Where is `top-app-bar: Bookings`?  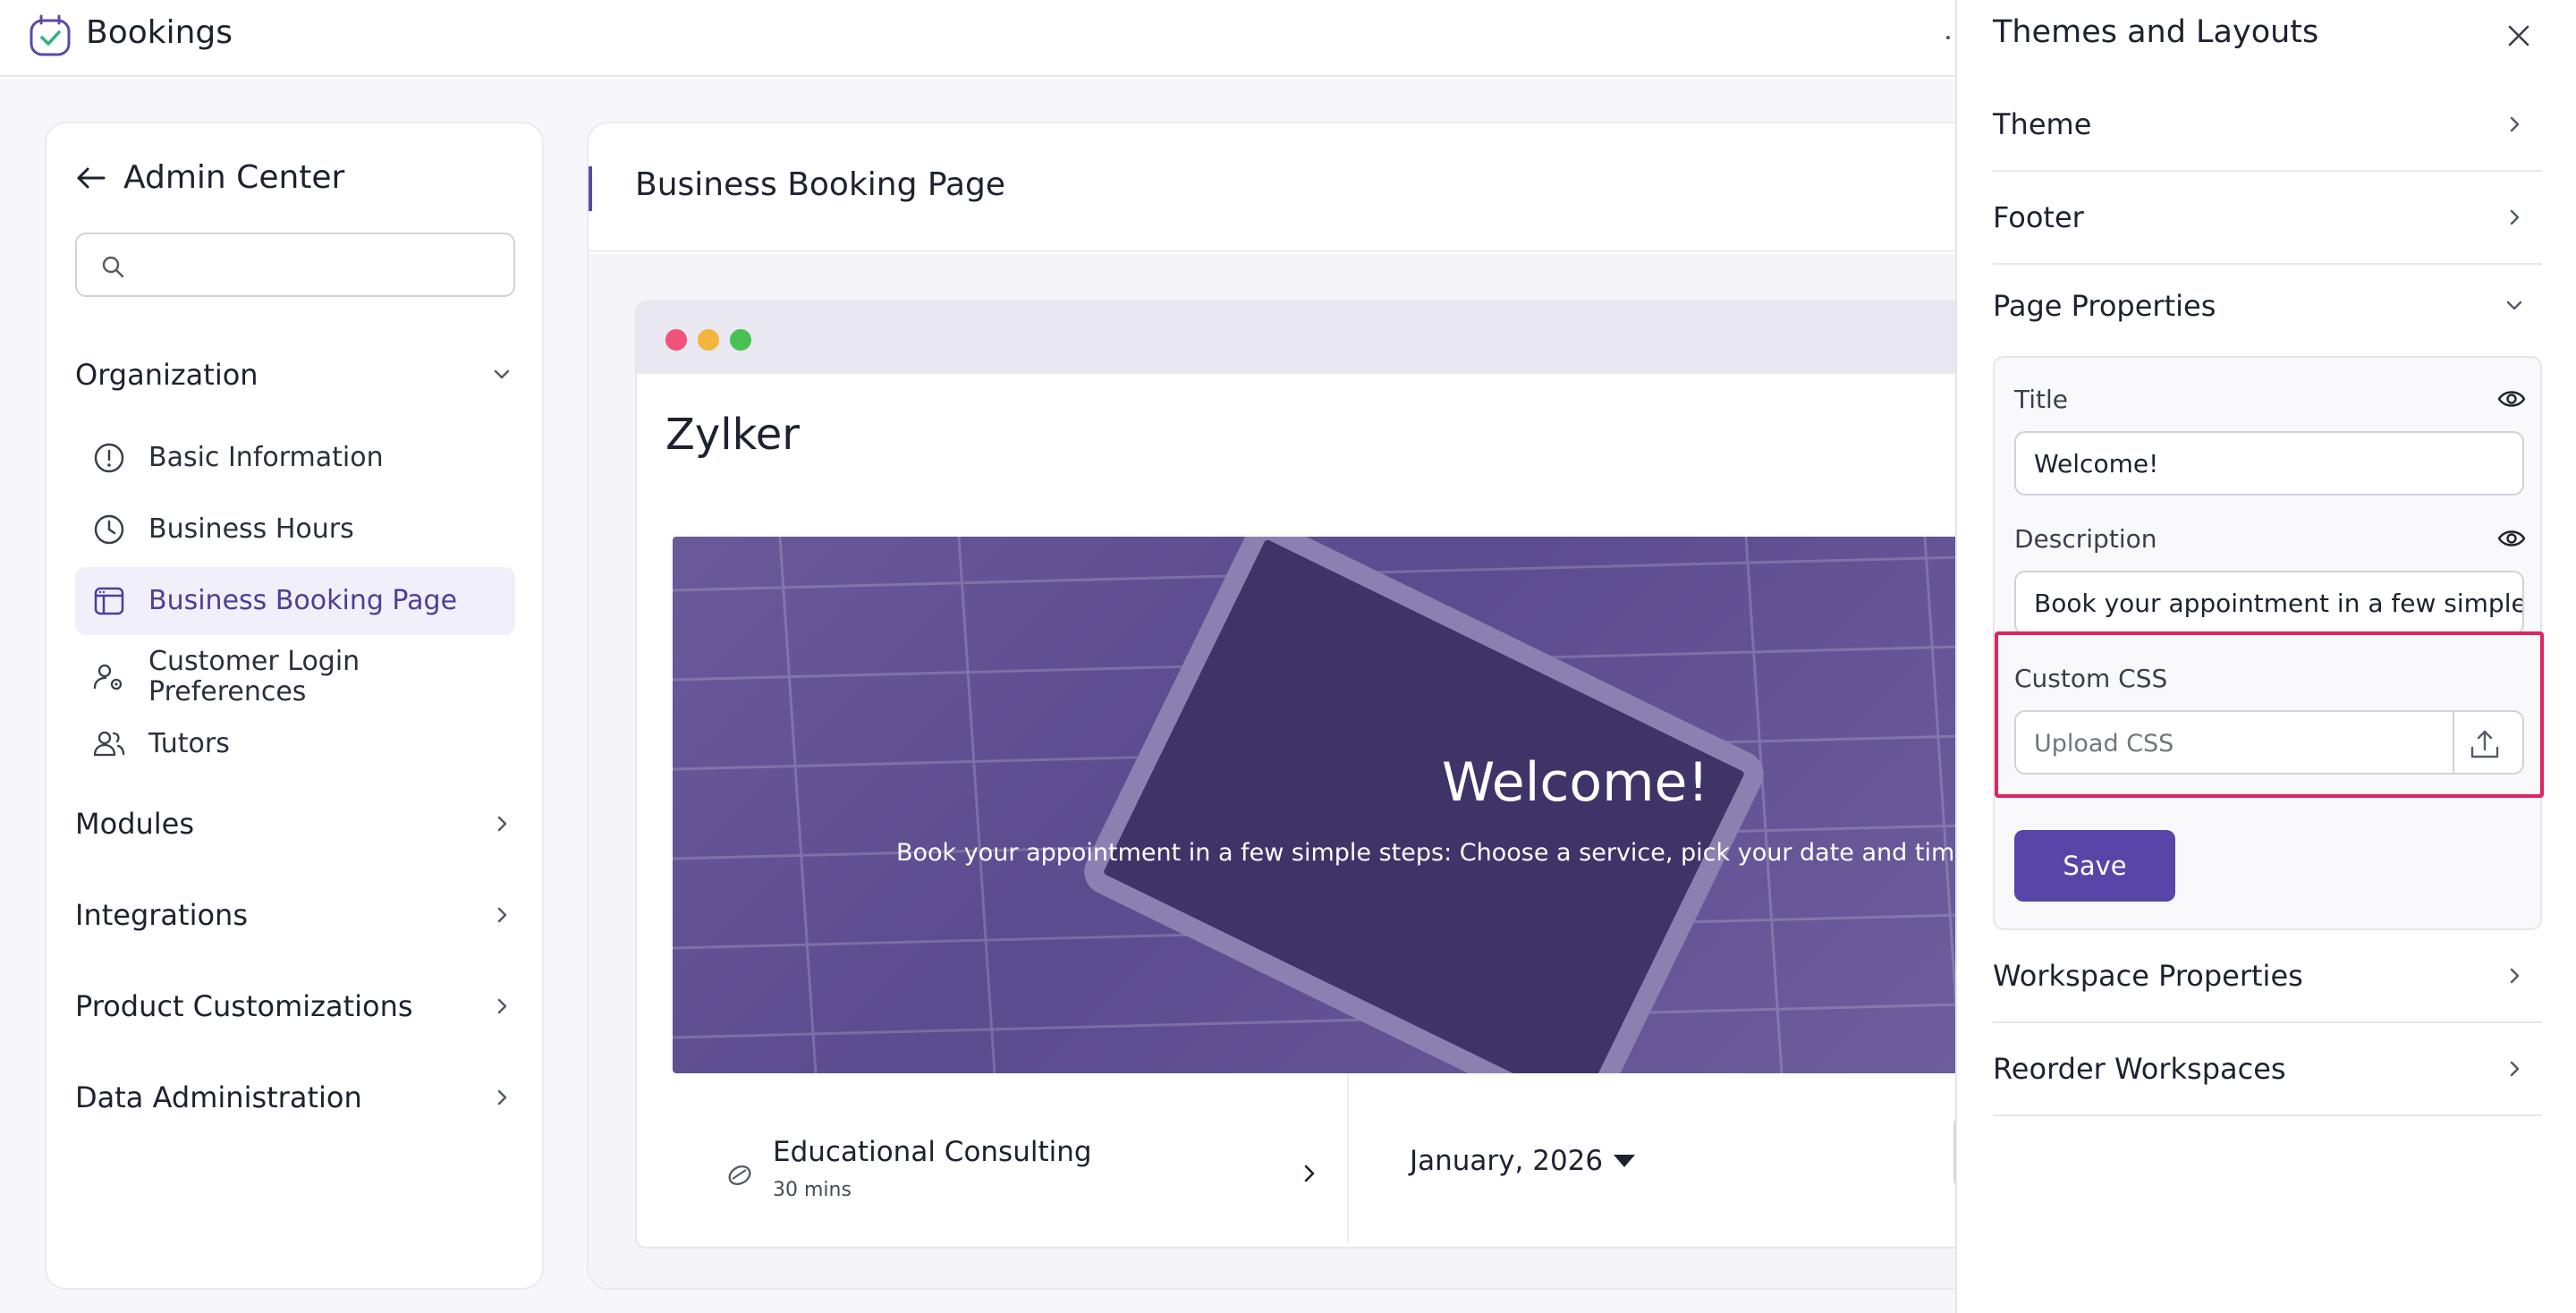
top-app-bar: Bookings is located at coordinates (977, 38).